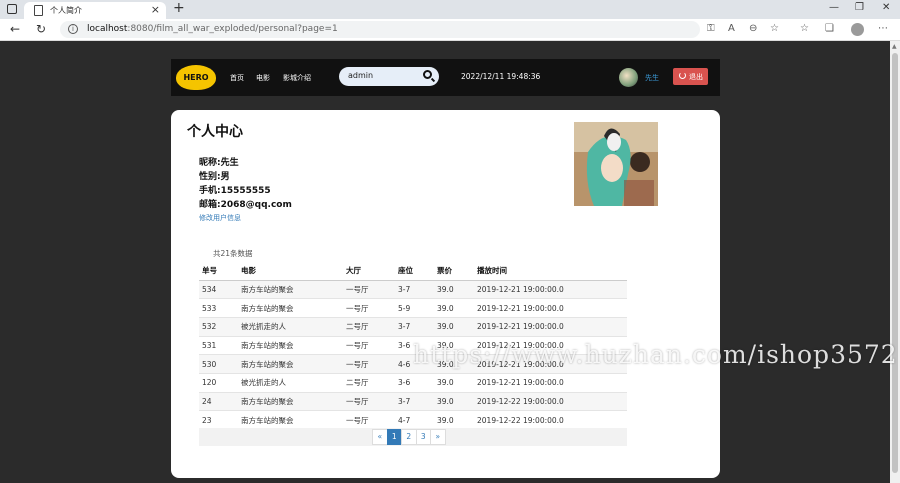  What do you see at coordinates (501, 76) in the screenshot?
I see `current-datetime: 2022/12/11 19:48:36` at bounding box center [501, 76].